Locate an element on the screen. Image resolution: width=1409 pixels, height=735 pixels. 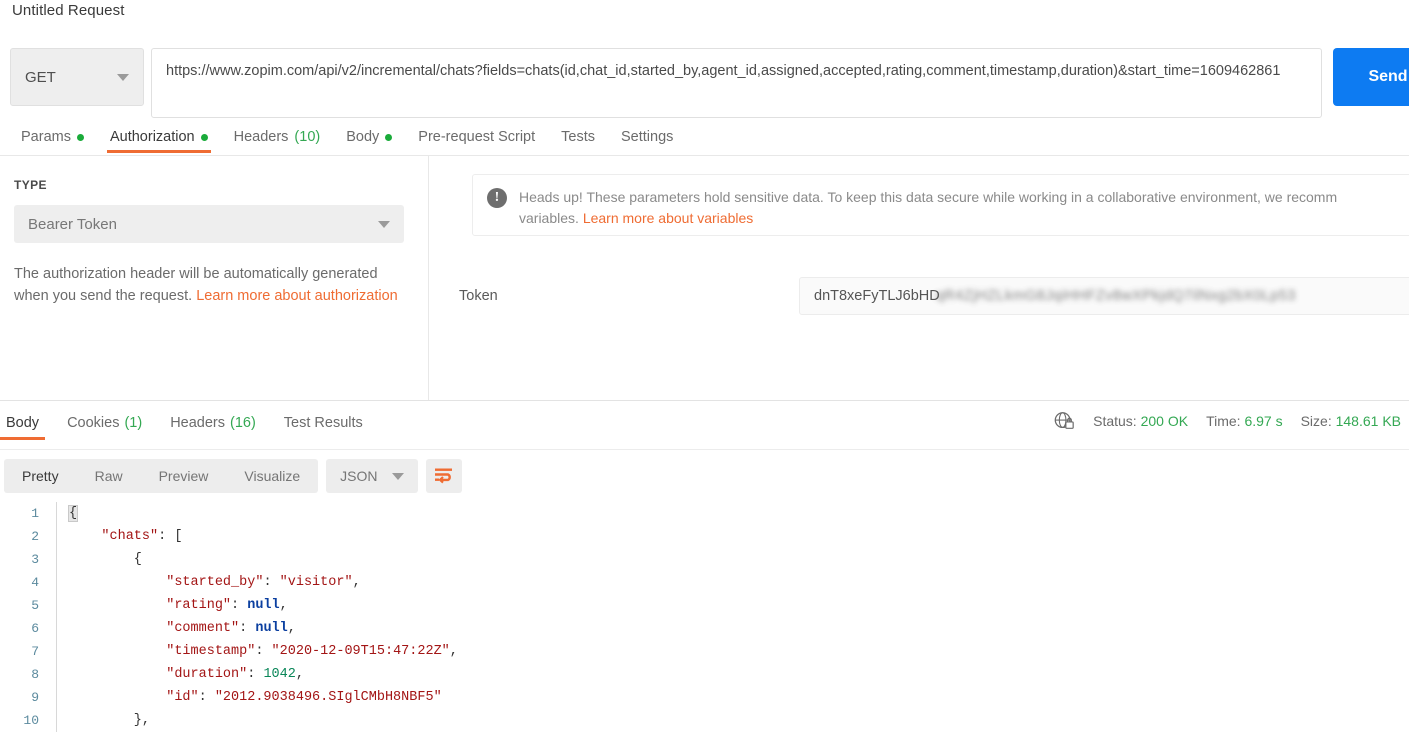
tab-label: Tests is located at coordinates (578, 137).